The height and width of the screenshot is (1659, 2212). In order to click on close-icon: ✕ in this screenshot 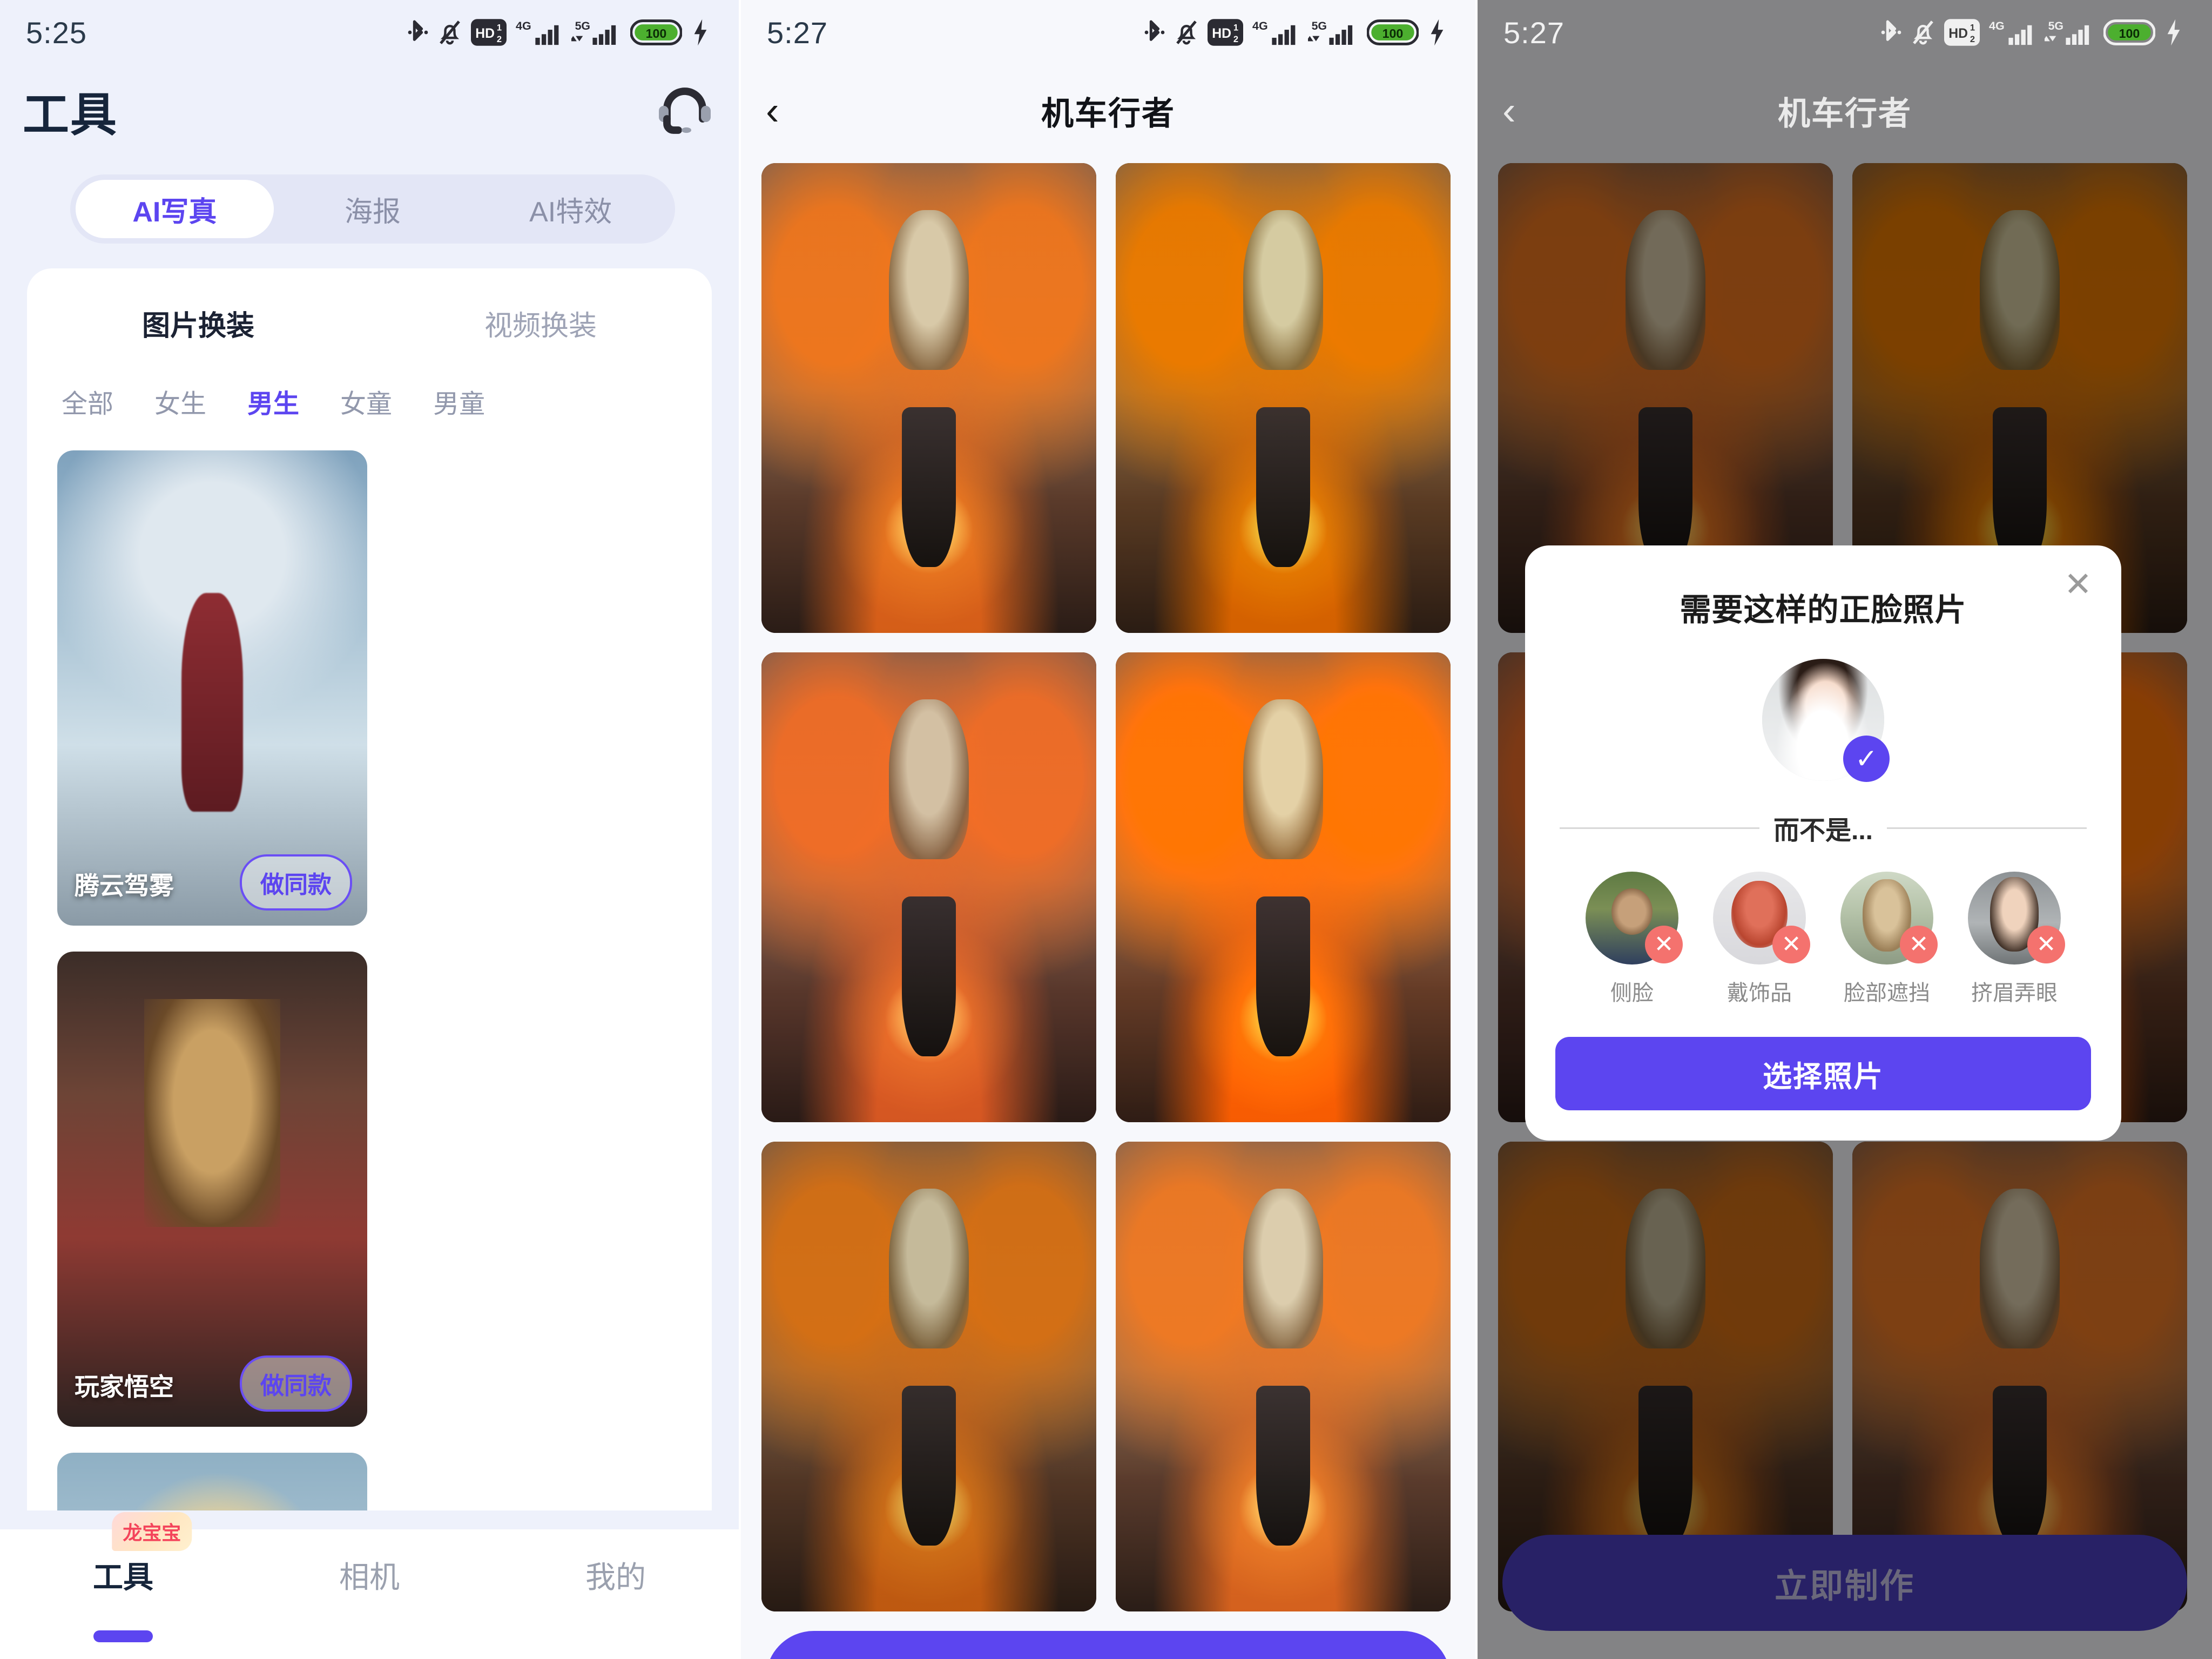, I will do `click(2078, 585)`.